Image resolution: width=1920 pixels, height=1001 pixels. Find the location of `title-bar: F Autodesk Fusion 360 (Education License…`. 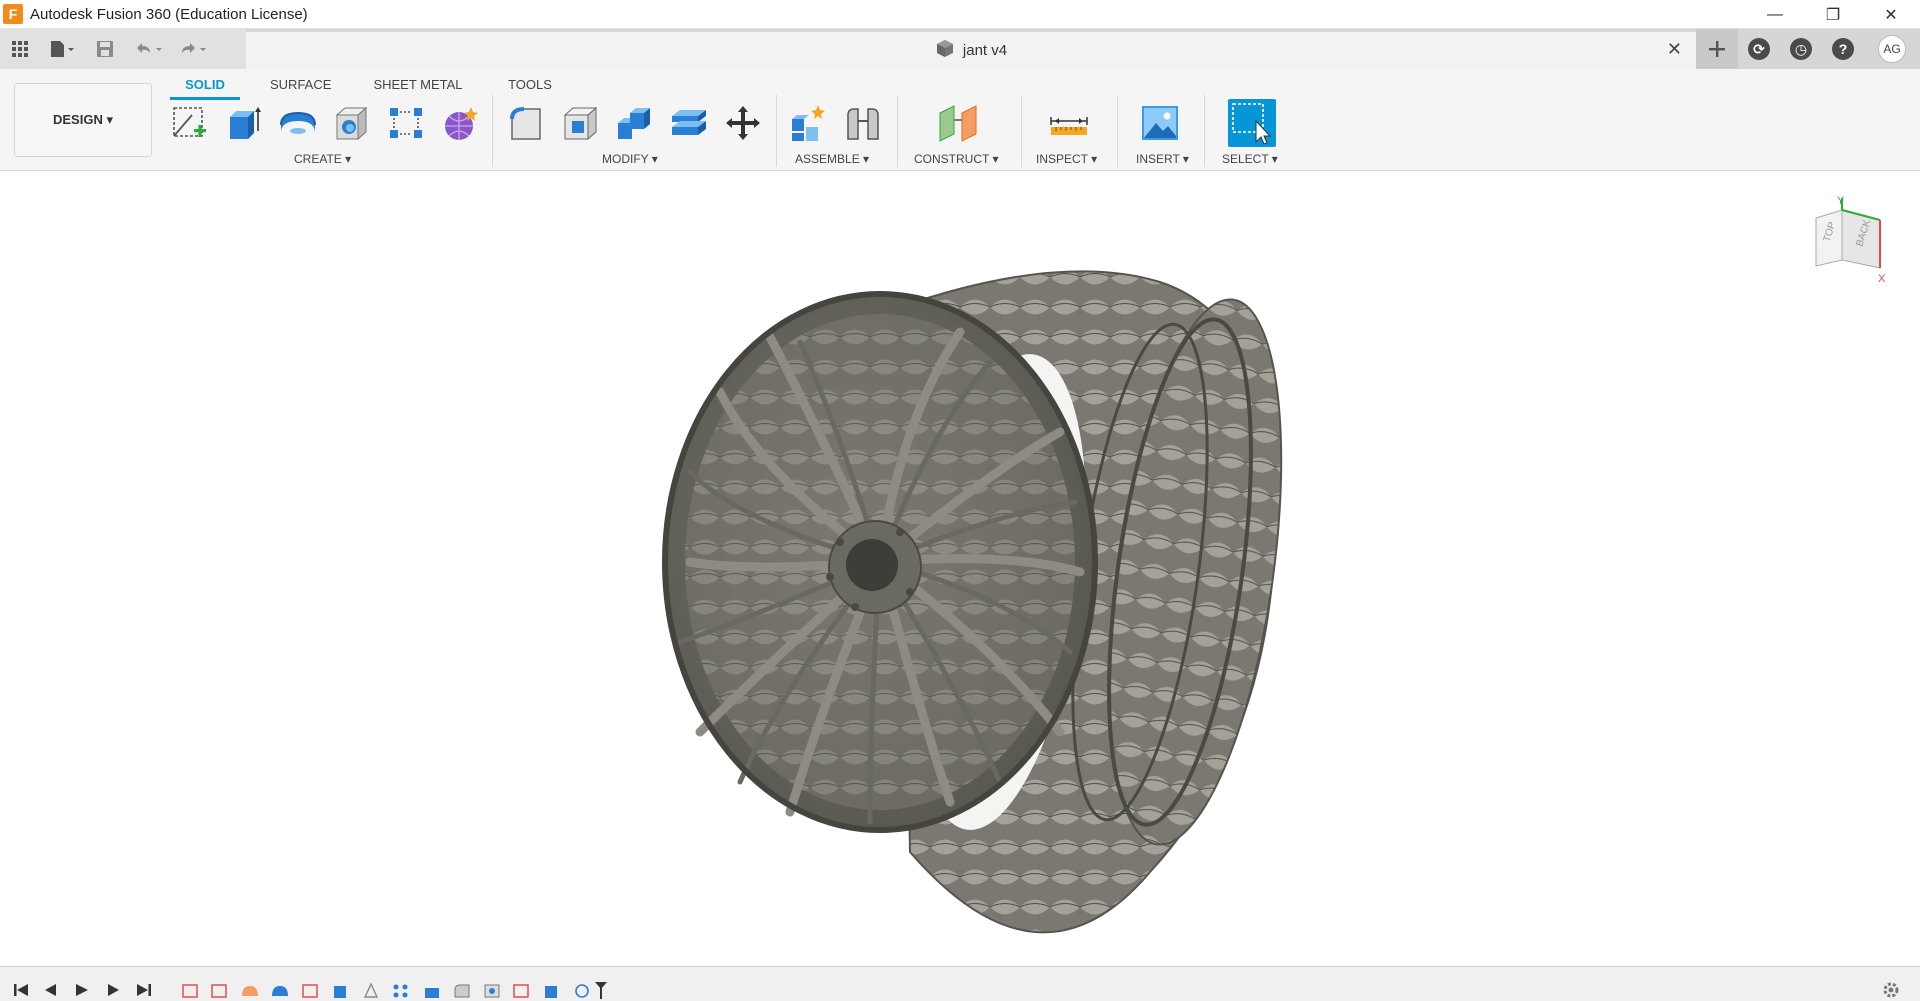

title-bar: F Autodesk Fusion 360 (Education License… is located at coordinates (960, 14).